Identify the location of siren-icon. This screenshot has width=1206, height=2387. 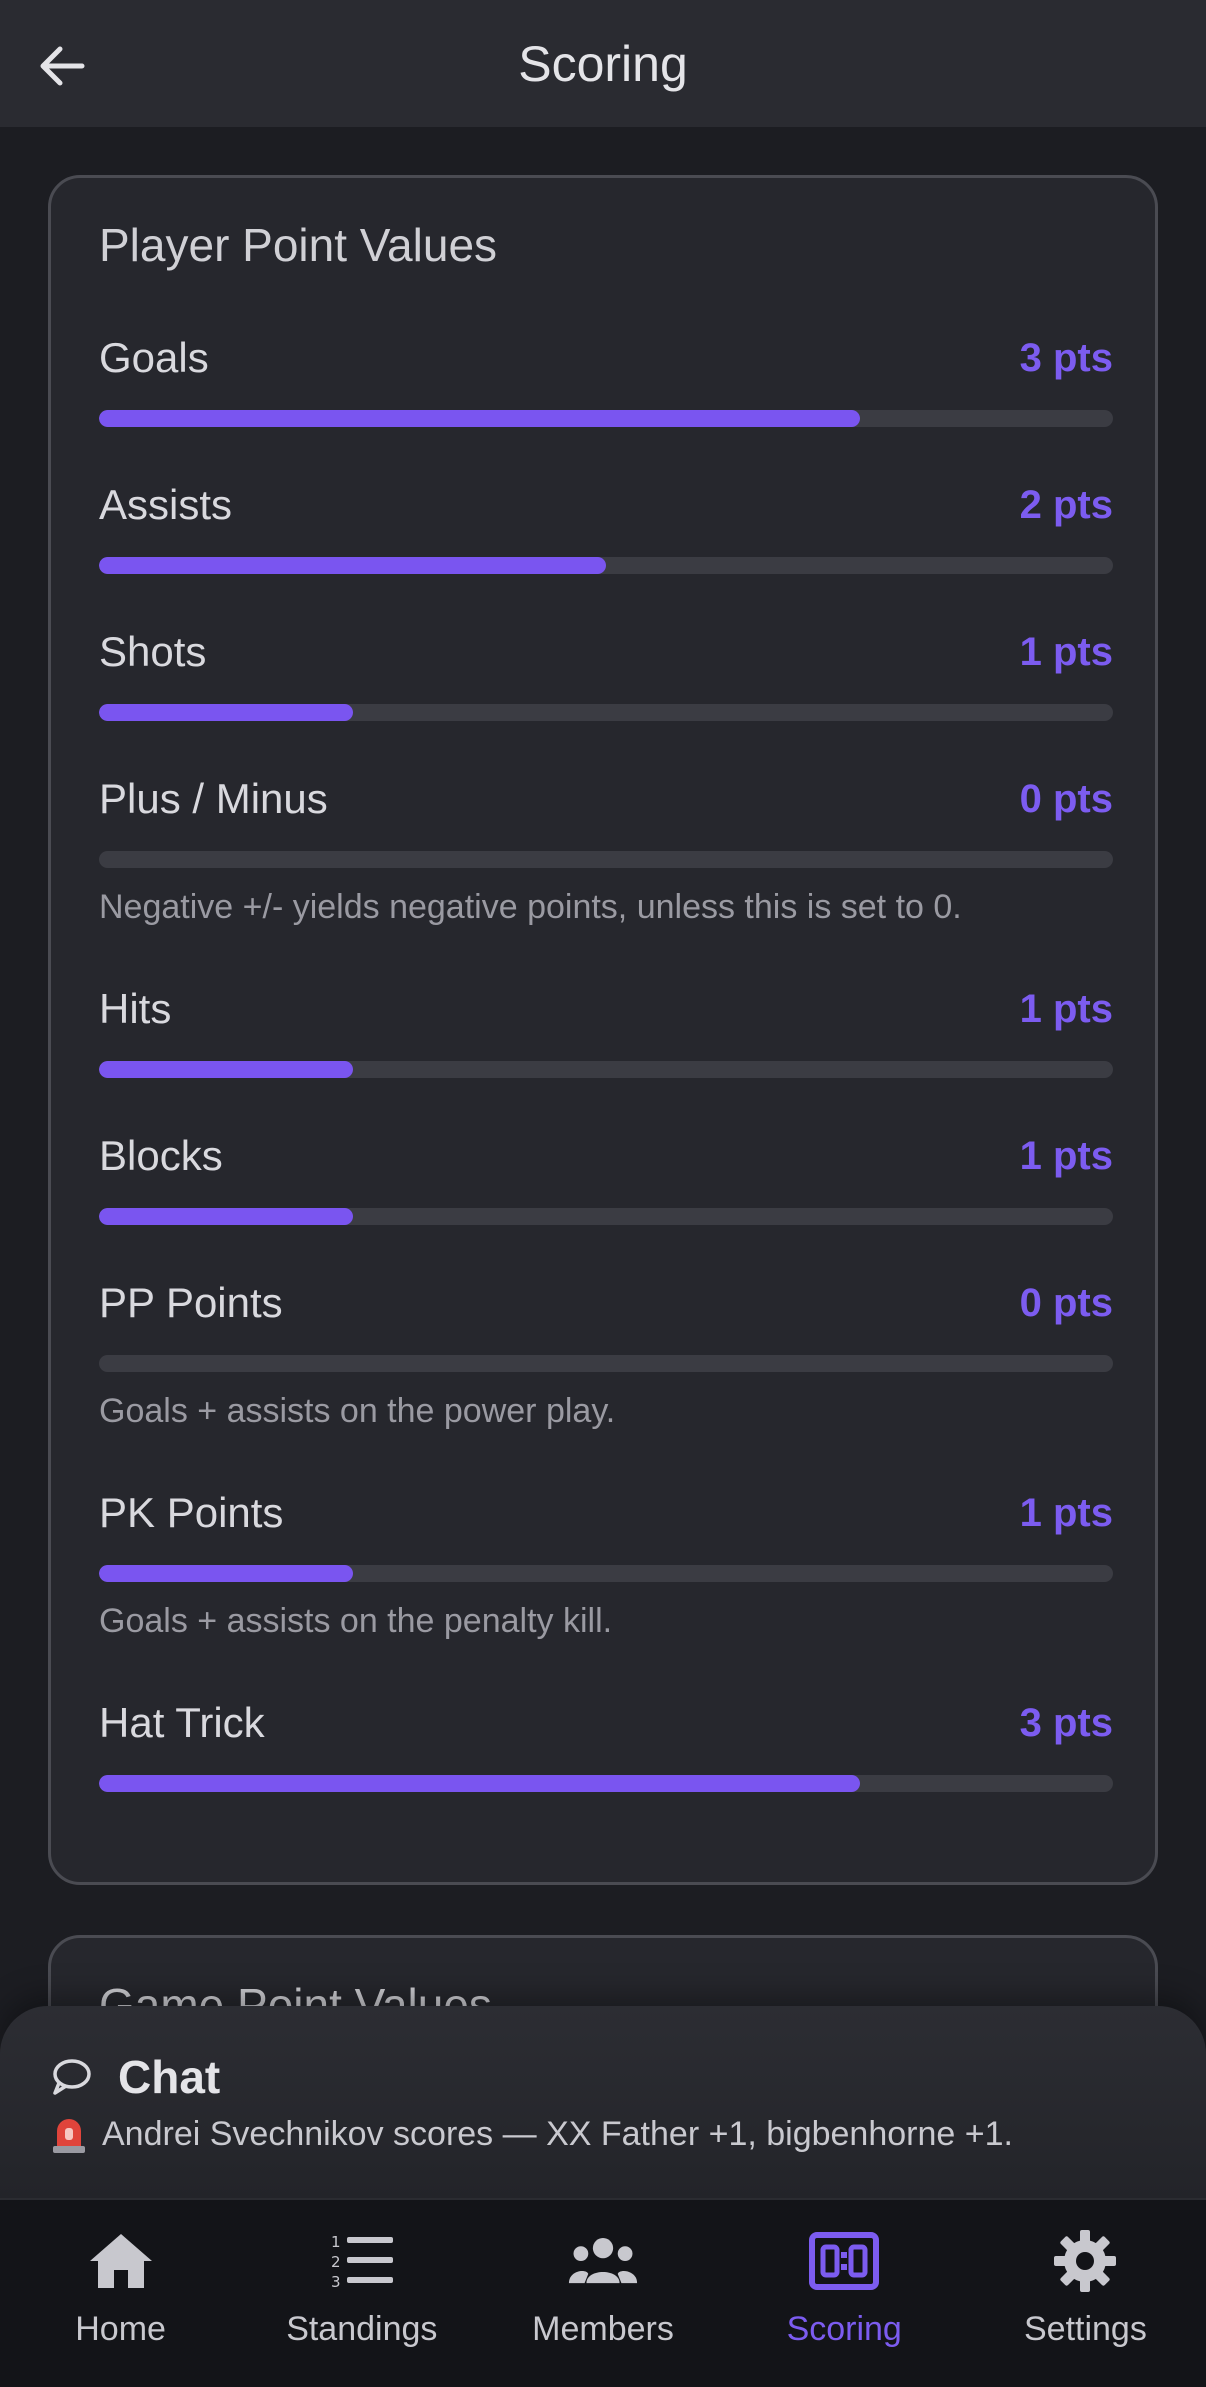
(69, 2136).